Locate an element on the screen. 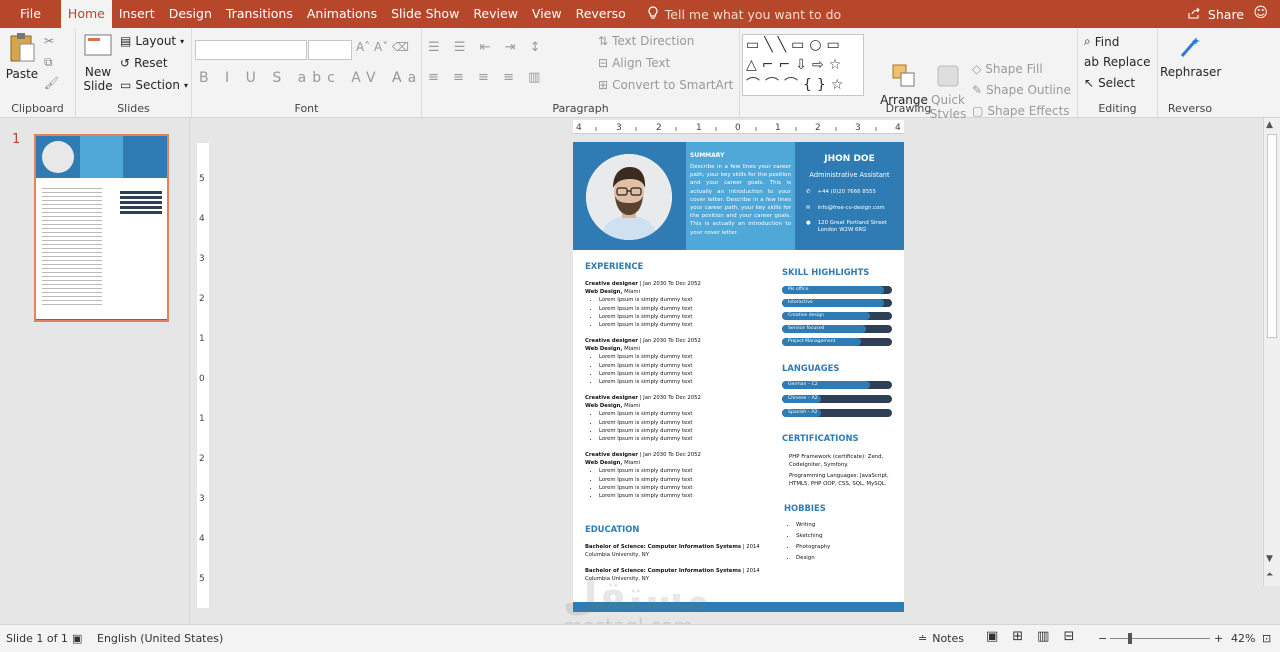 This screenshot has height=652, width=1280. contact-phone: ✆ +44 (0)20 7666 8555 is located at coordinates (841, 192).